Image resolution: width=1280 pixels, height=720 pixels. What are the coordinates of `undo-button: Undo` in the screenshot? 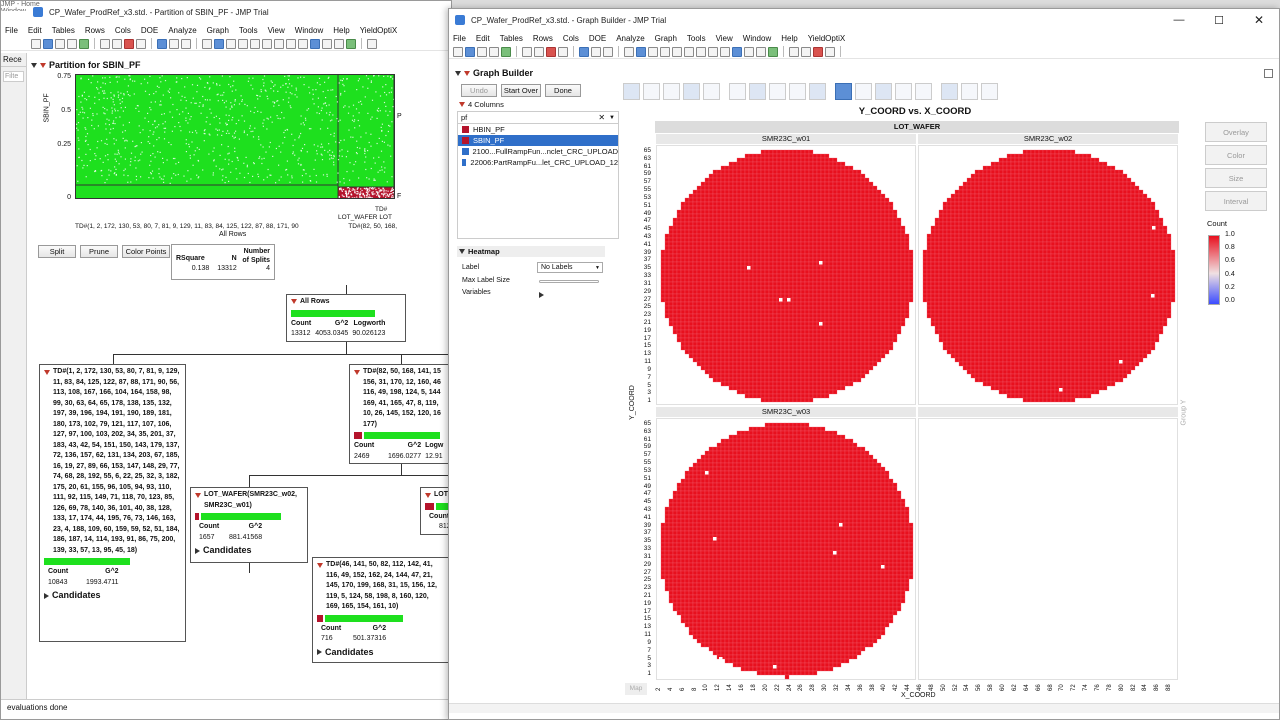 It's located at (479, 90).